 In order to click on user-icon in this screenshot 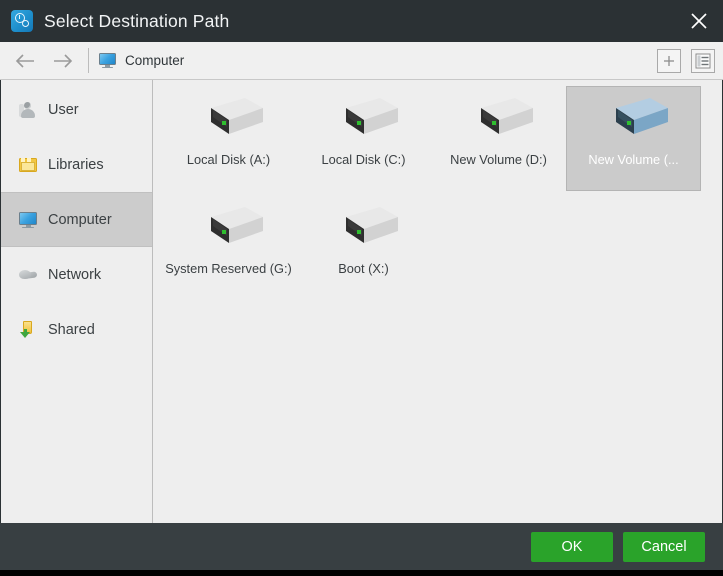, I will do `click(28, 110)`.